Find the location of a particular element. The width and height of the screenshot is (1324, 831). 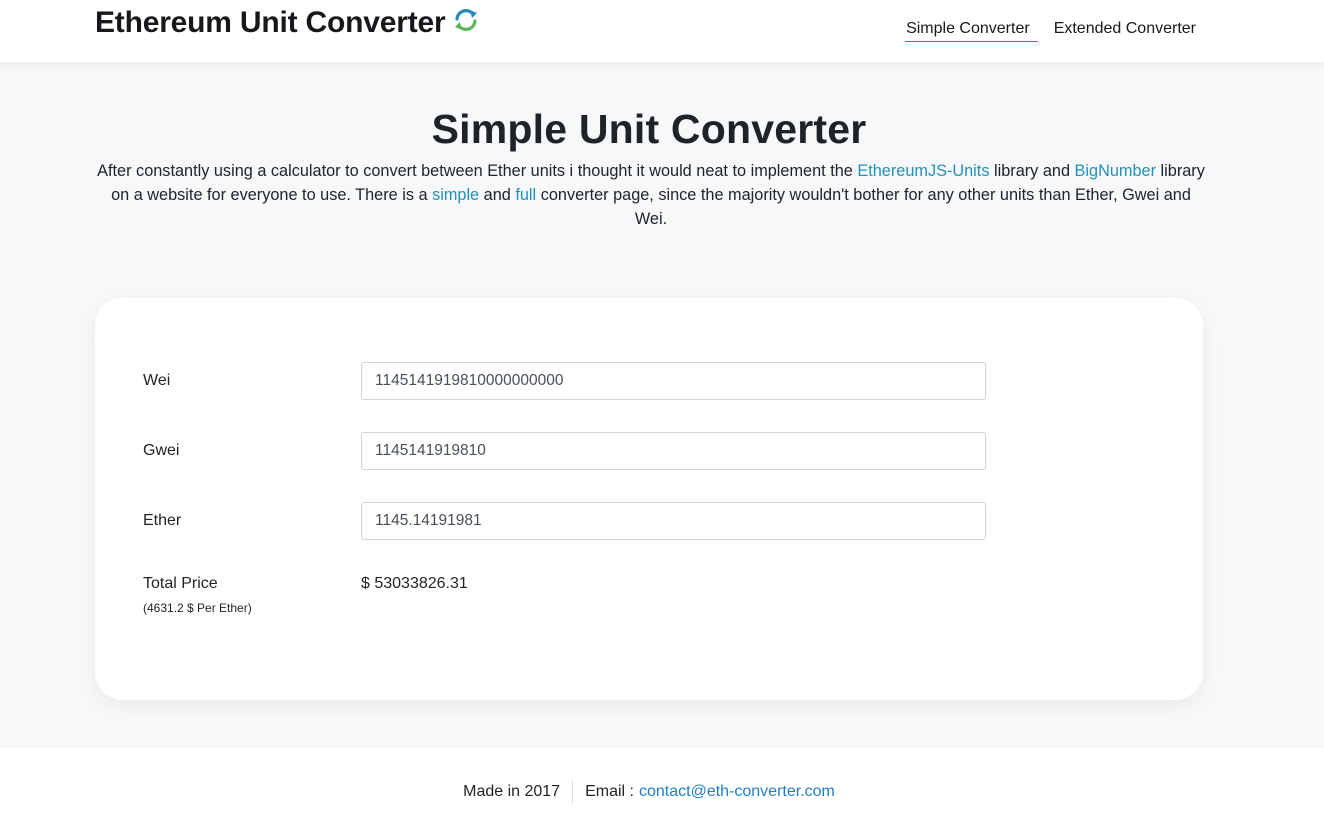

gwei-input is located at coordinates (673, 451).